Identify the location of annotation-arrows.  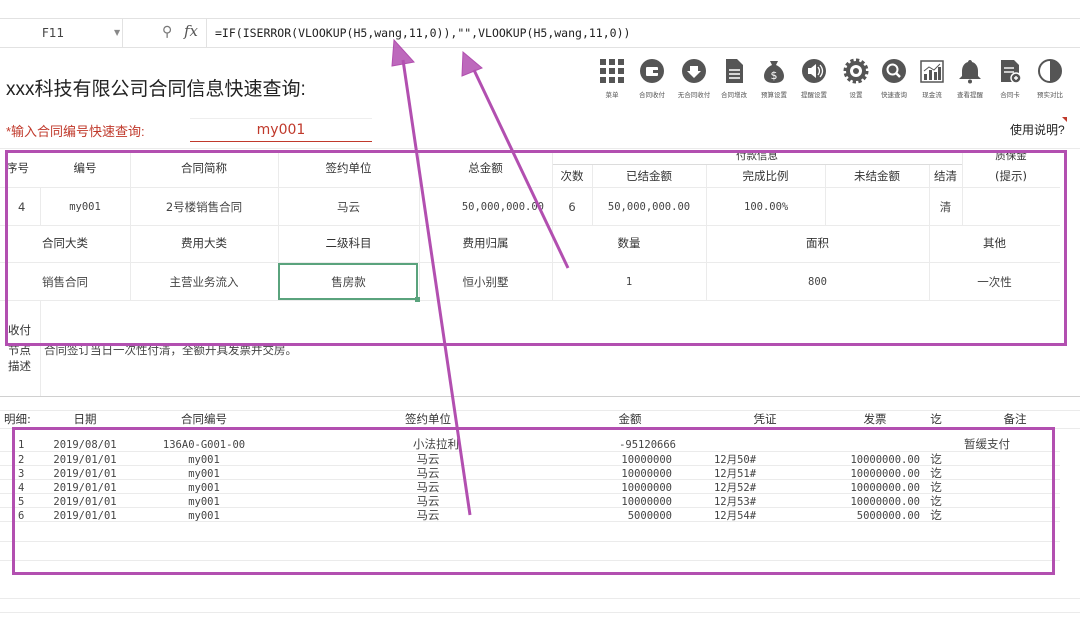
(480, 277).